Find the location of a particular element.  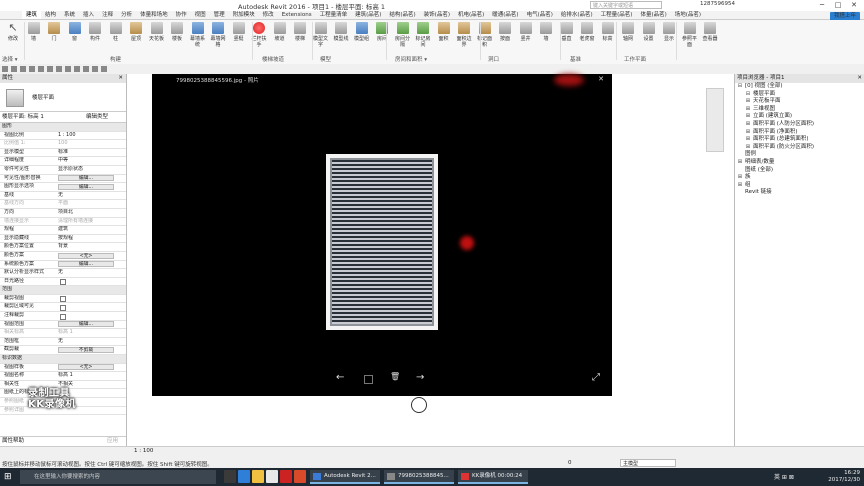

tab-item: 电气(品茗) is located at coordinates (540, 15).